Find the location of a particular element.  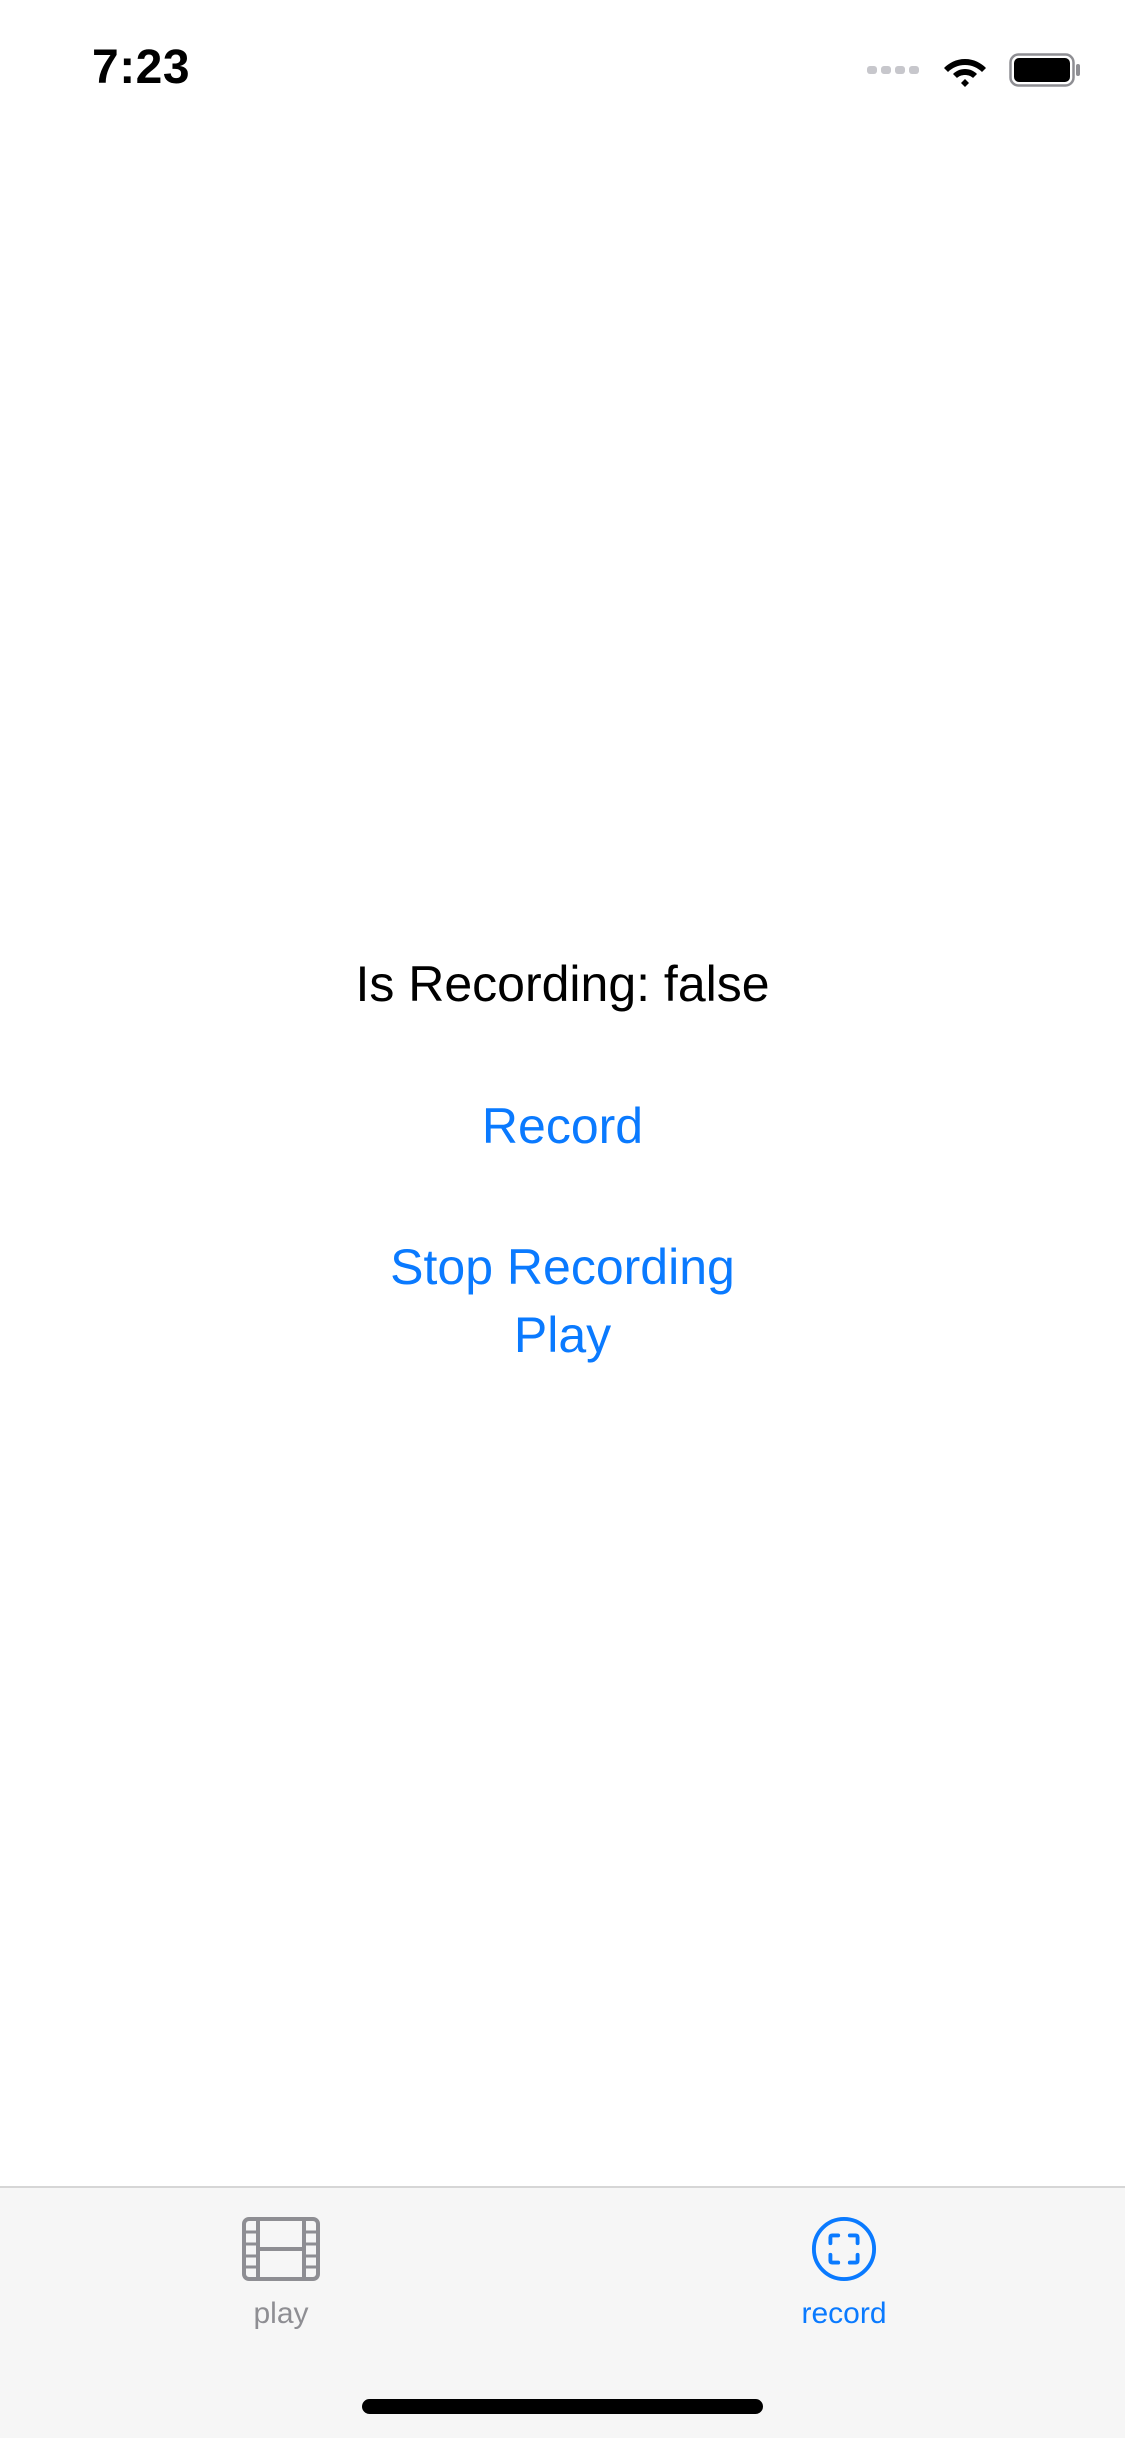

tab-bar: play record is located at coordinates (562, 2312).